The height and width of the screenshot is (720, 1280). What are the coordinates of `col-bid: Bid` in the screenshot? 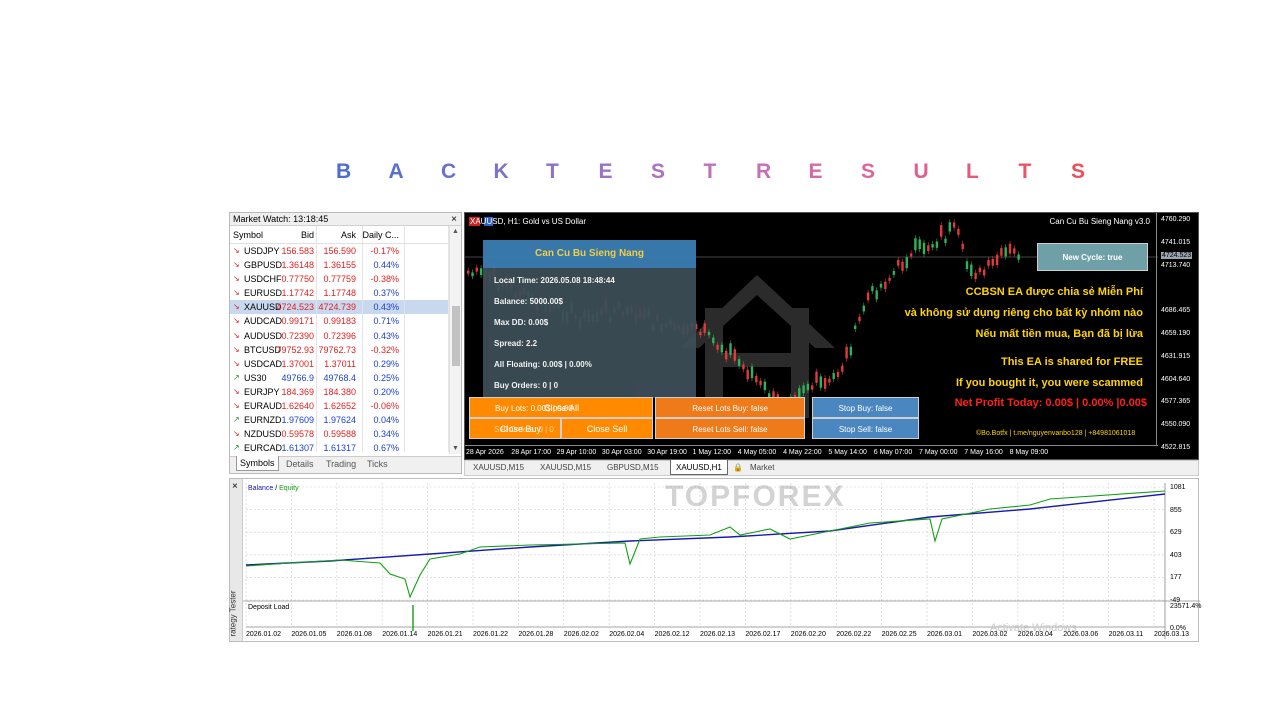 It's located at (307, 235).